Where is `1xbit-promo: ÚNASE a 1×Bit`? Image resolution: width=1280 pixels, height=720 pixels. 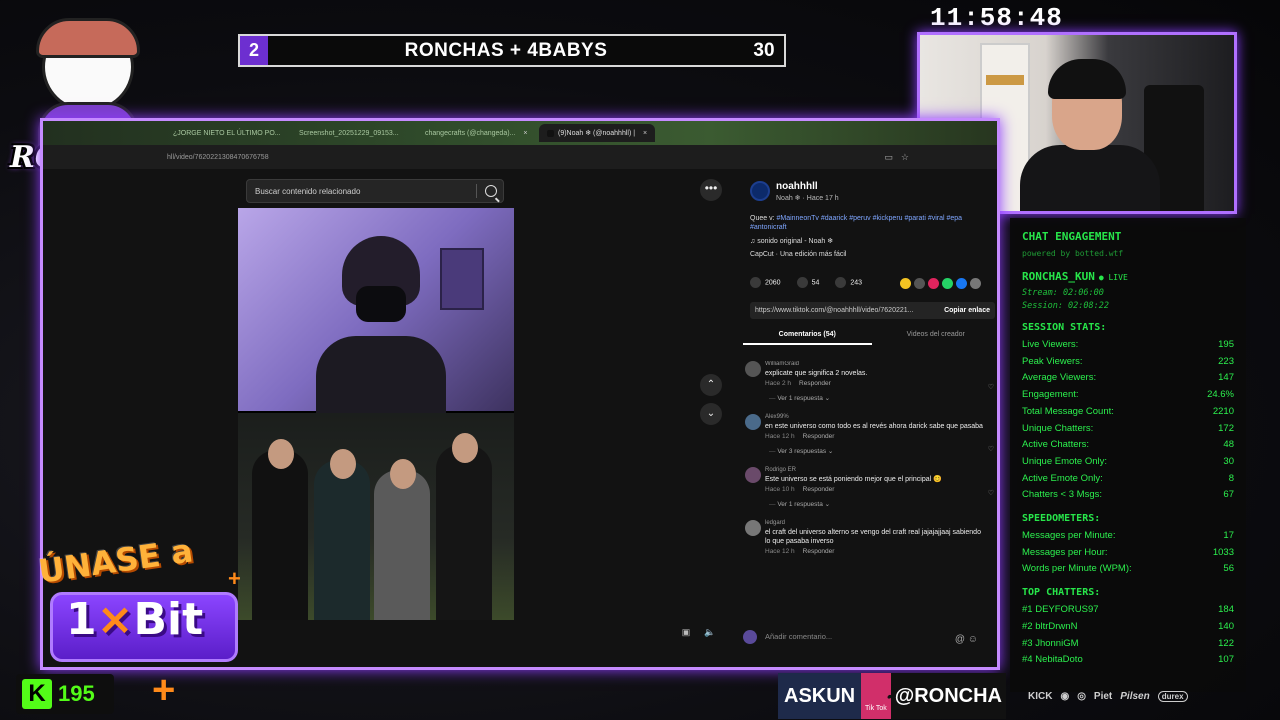
1xbit-promo: ÚNASE a 1×Bit is located at coordinates (137, 598).